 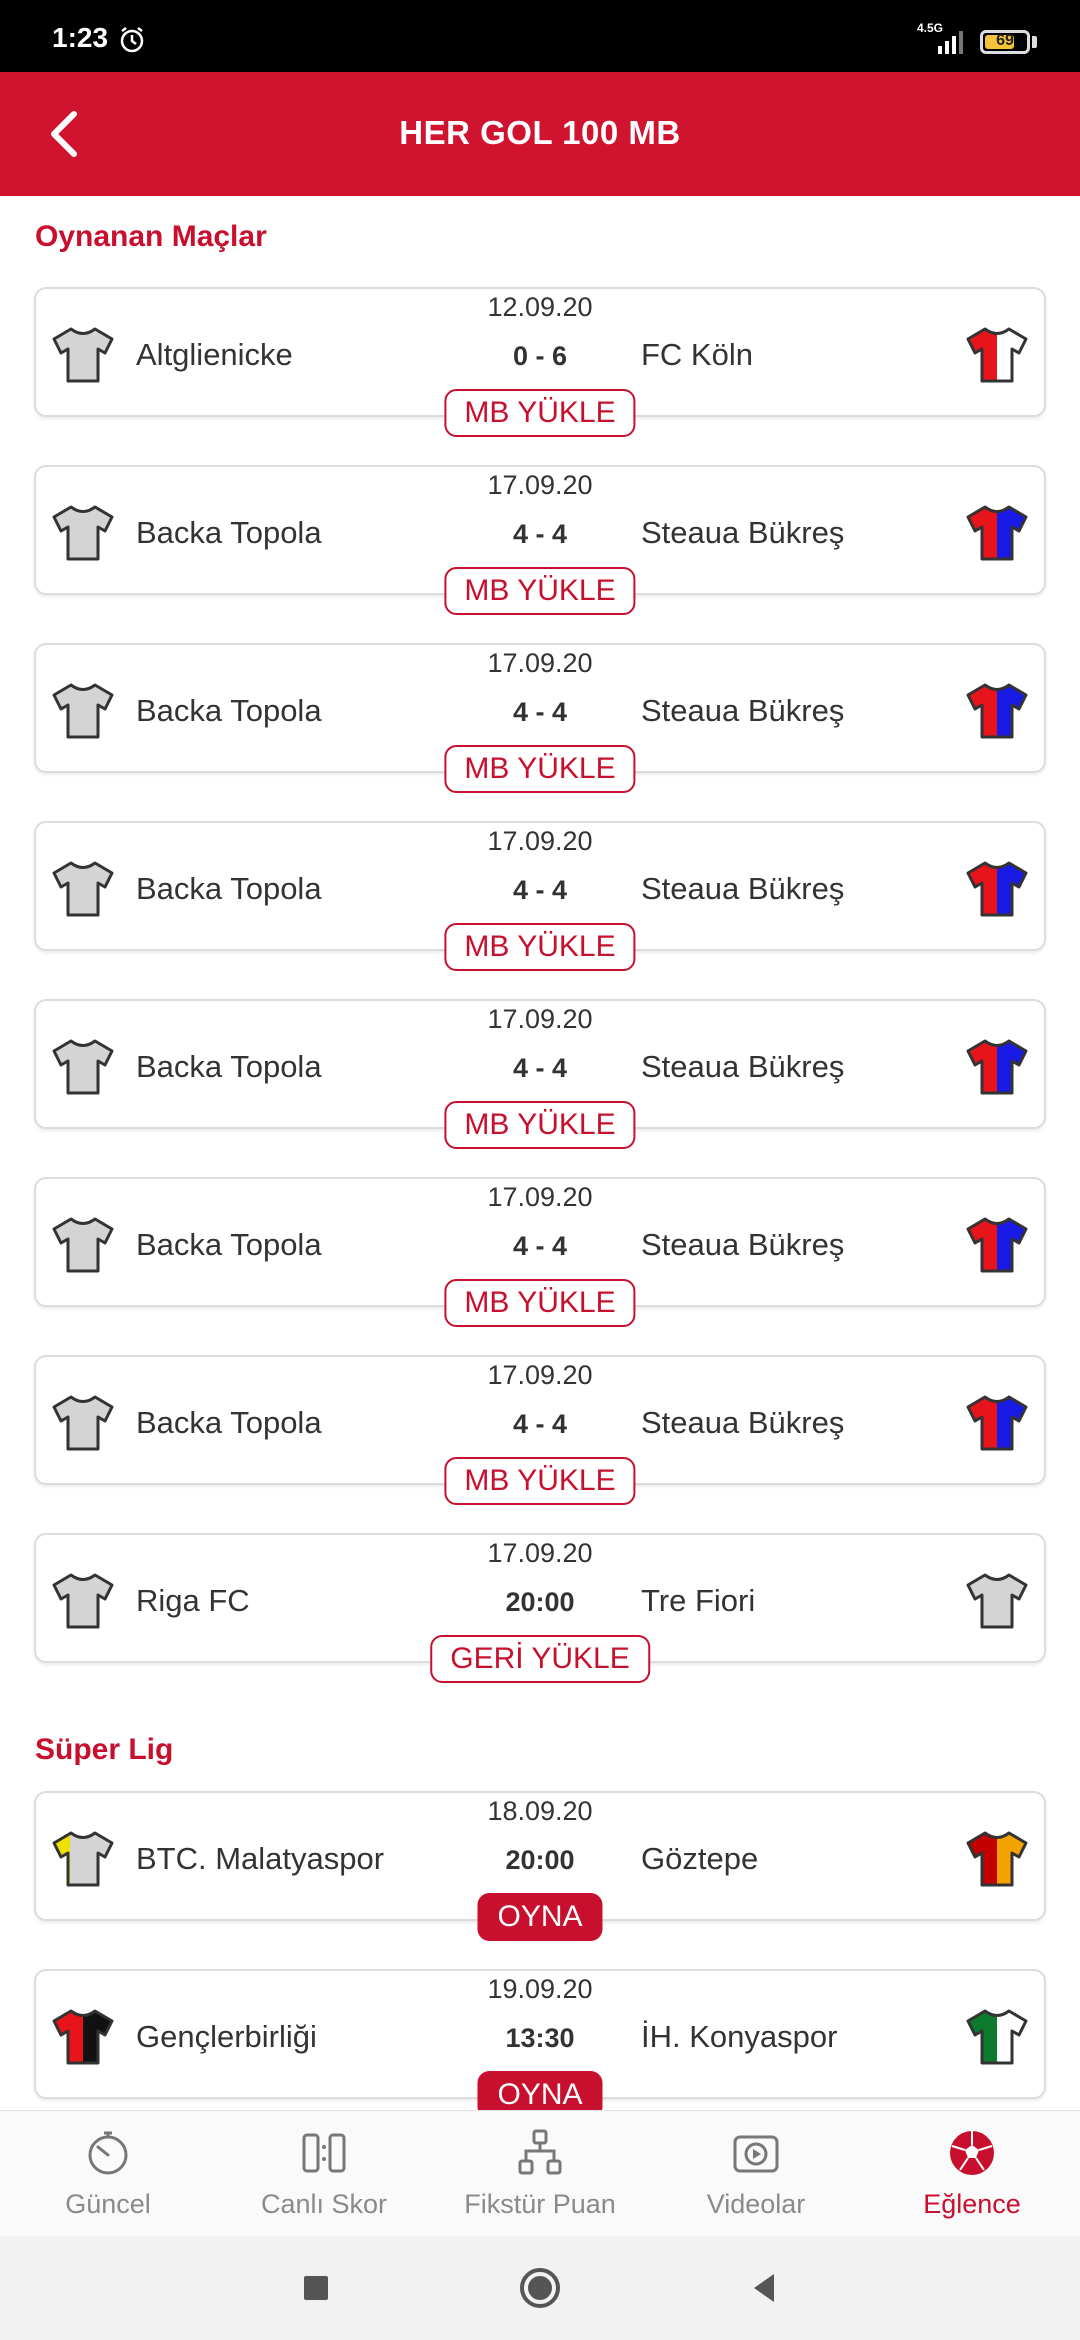 I want to click on home-icon, so click(x=540, y=2288).